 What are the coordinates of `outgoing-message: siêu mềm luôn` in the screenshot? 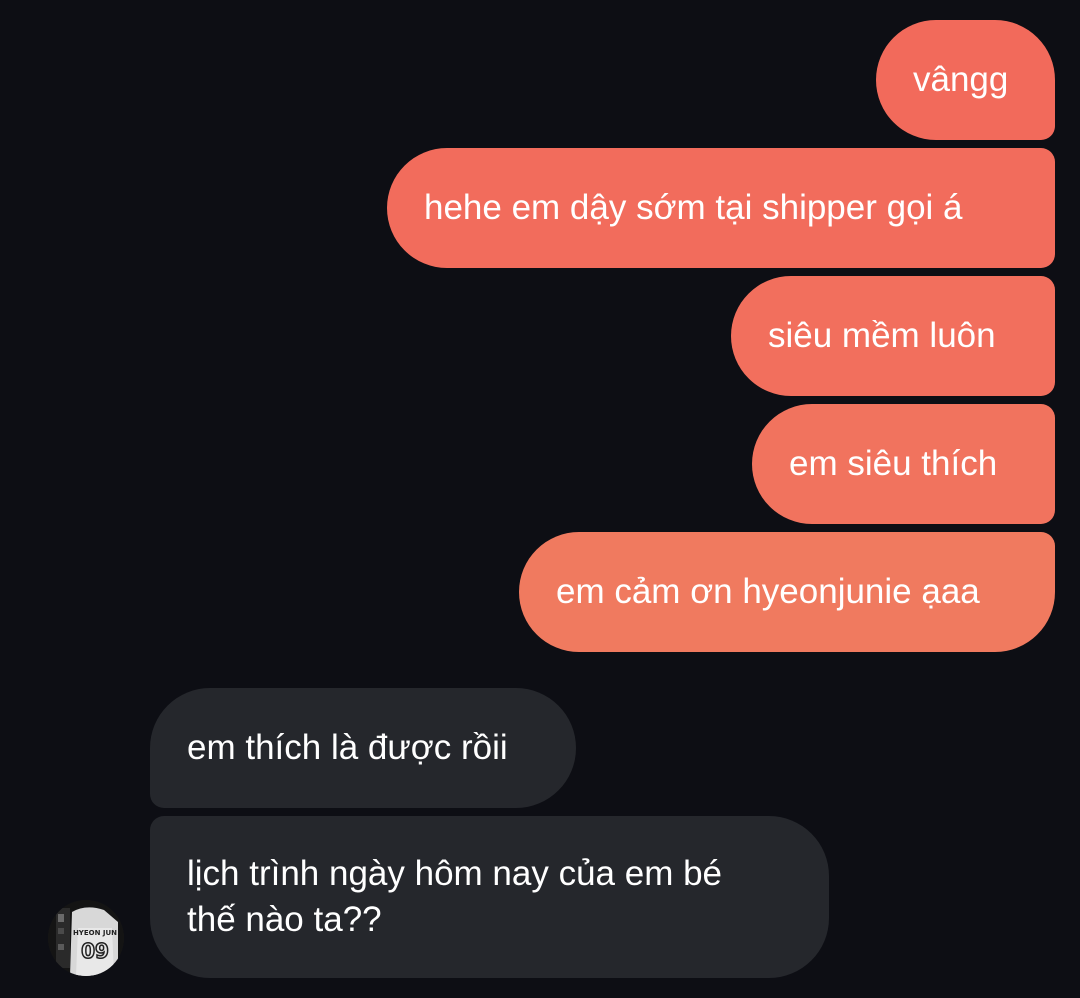 It's located at (893, 336).